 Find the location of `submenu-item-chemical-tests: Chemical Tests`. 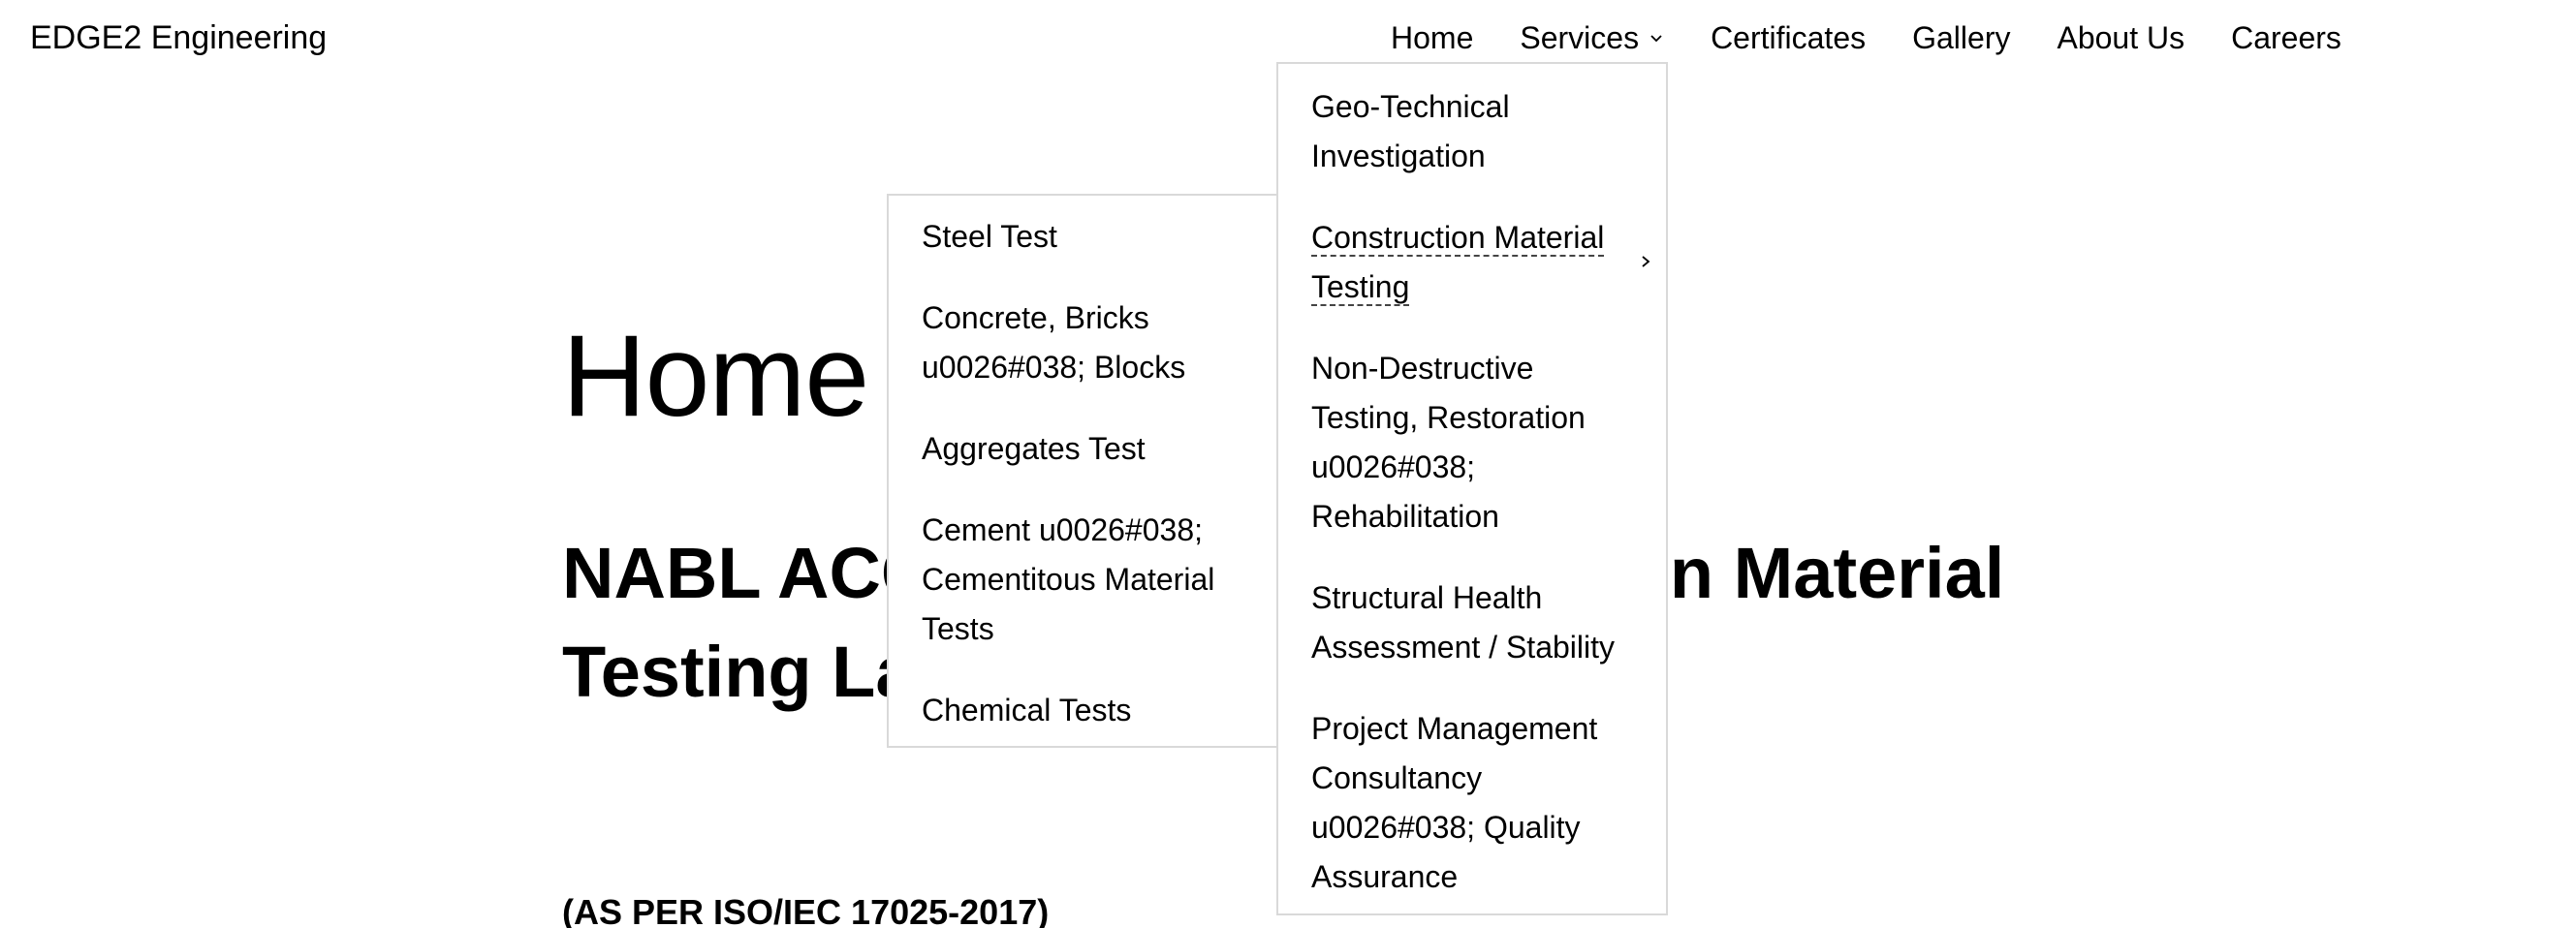

submenu-item-chemical-tests: Chemical Tests is located at coordinates (1083, 710).